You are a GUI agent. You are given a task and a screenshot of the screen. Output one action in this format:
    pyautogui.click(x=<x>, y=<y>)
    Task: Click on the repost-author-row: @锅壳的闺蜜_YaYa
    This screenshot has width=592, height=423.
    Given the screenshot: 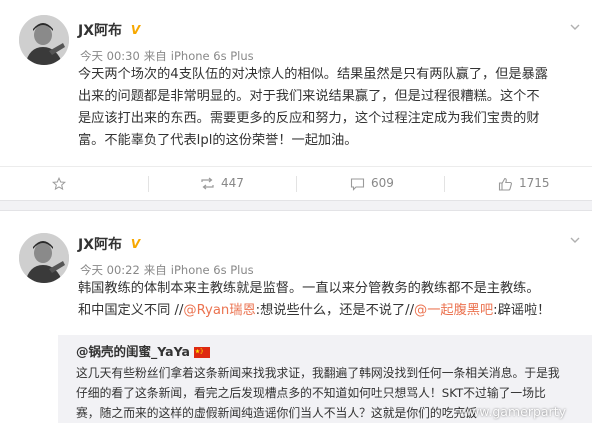 What is the action you would take?
    pyautogui.click(x=143, y=353)
    